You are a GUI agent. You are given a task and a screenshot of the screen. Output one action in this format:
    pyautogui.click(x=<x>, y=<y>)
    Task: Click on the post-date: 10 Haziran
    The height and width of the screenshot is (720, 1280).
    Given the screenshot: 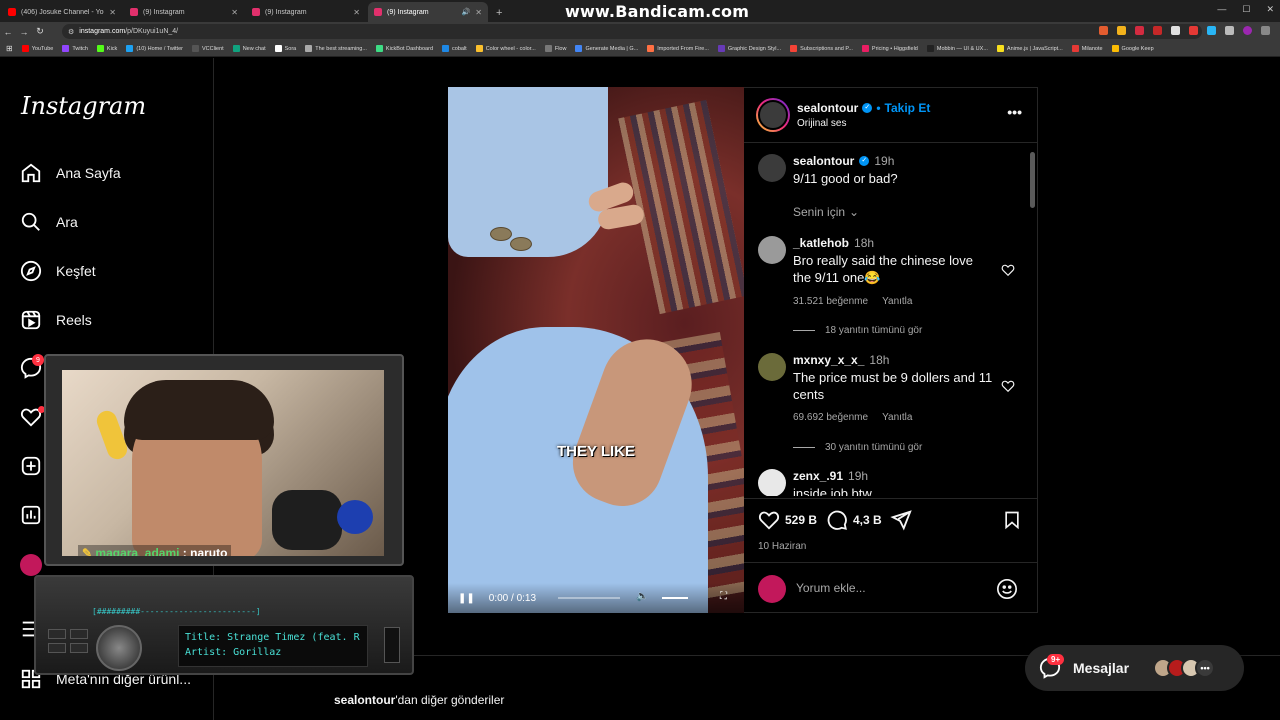 What is the action you would take?
    pyautogui.click(x=782, y=546)
    